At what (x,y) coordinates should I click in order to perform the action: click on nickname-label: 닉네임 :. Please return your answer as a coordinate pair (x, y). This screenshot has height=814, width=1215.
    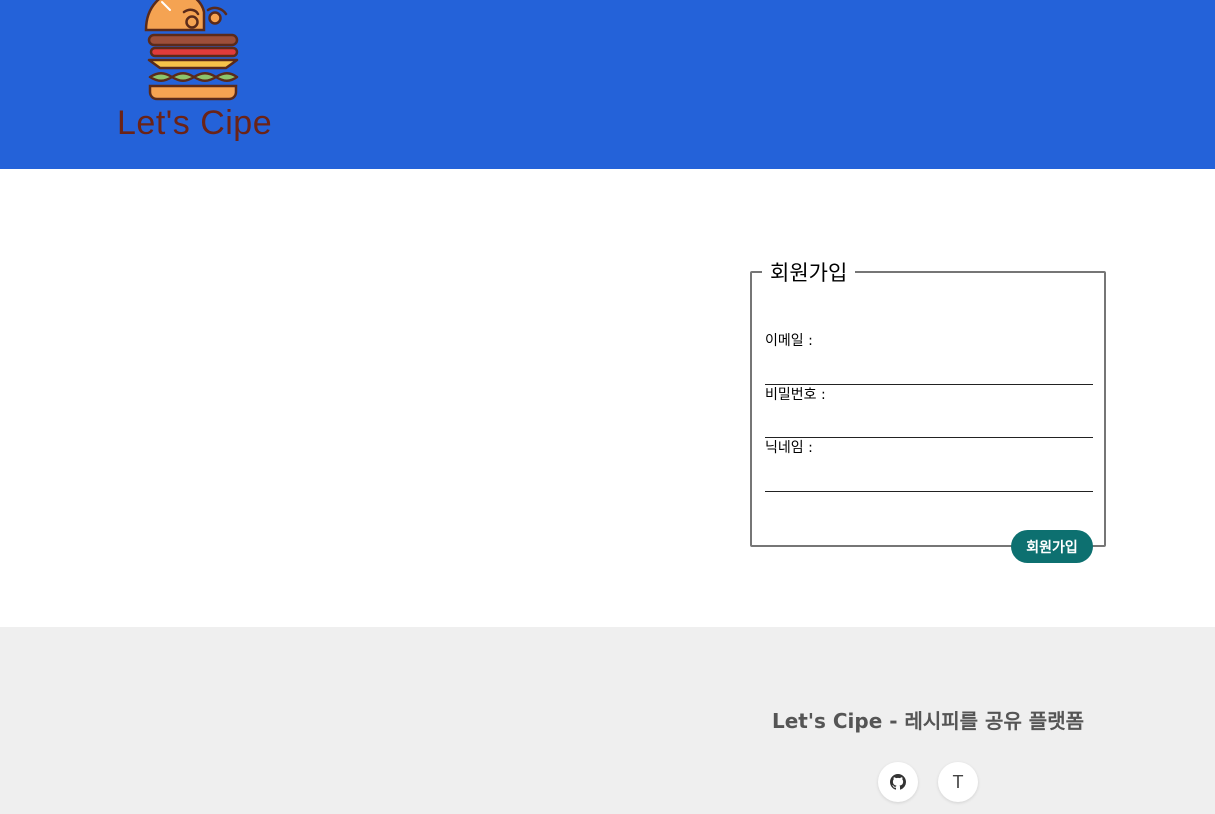
    Looking at the image, I should click on (789, 448).